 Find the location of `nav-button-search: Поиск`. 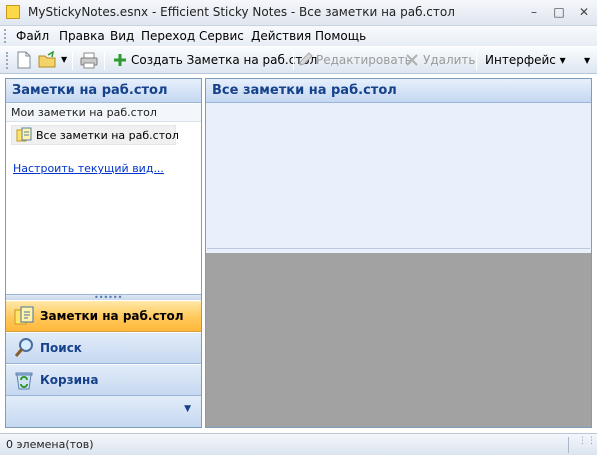

nav-button-search: Поиск is located at coordinates (103, 348).